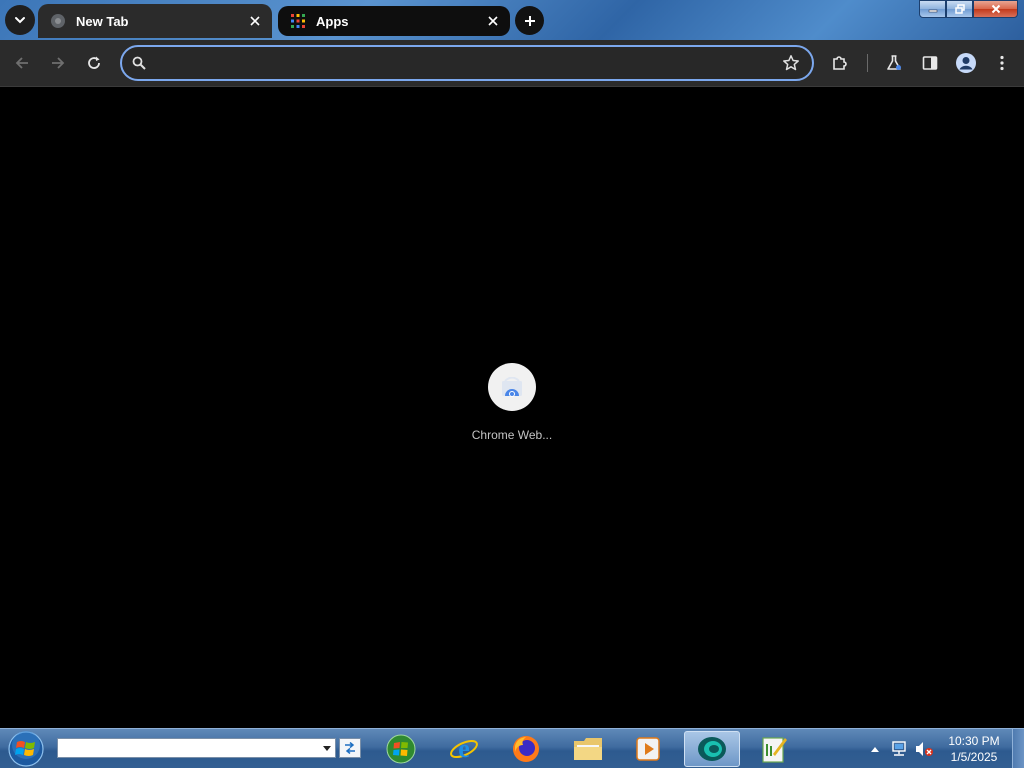 The image size is (1024, 768). What do you see at coordinates (186, 748) in the screenshot?
I see `taskbar-address-input` at bounding box center [186, 748].